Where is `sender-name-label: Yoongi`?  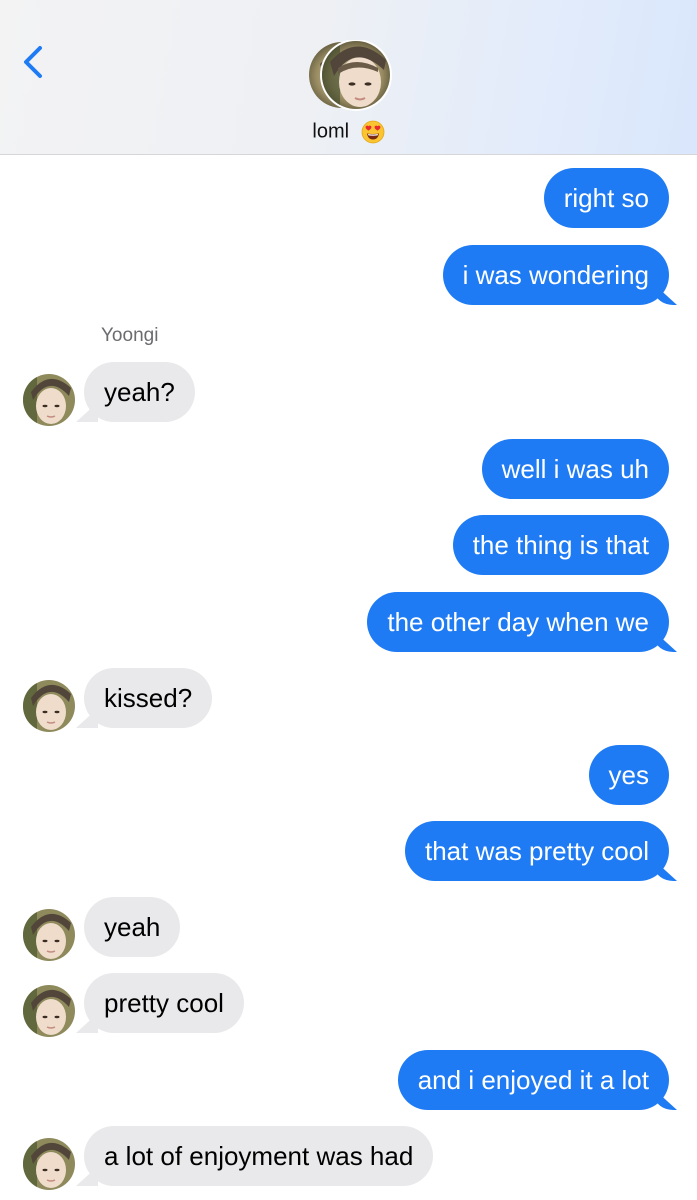 sender-name-label: Yoongi is located at coordinates (130, 335).